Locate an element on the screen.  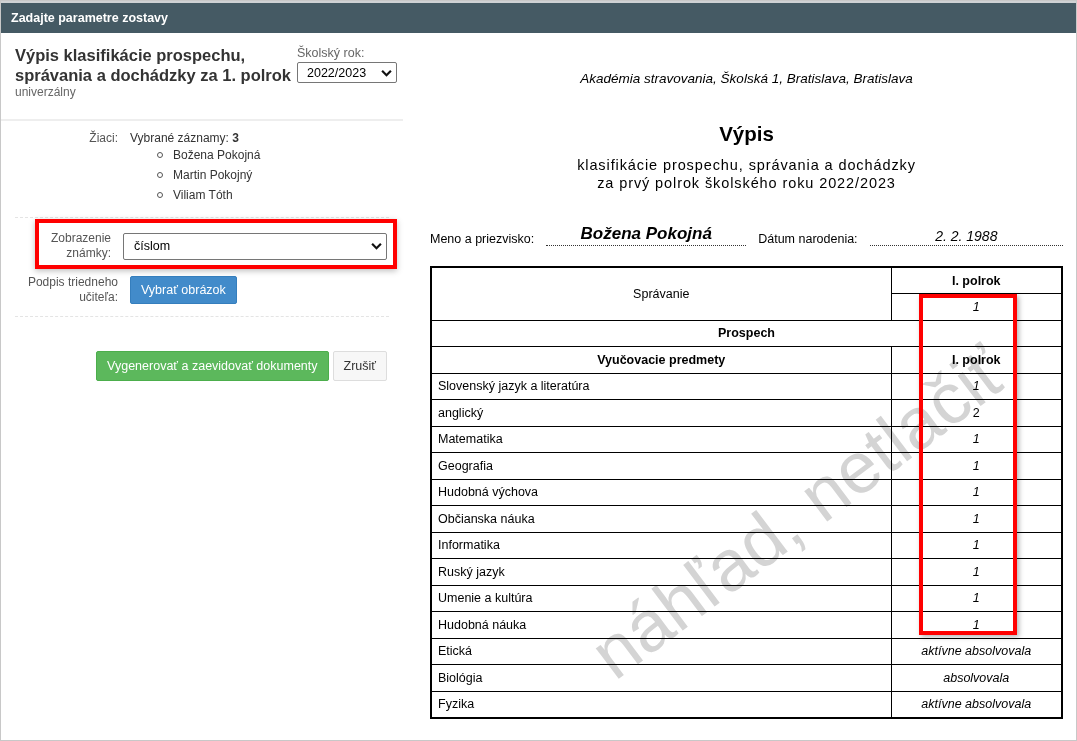
subject-cell: anglický is located at coordinates (661, 412).